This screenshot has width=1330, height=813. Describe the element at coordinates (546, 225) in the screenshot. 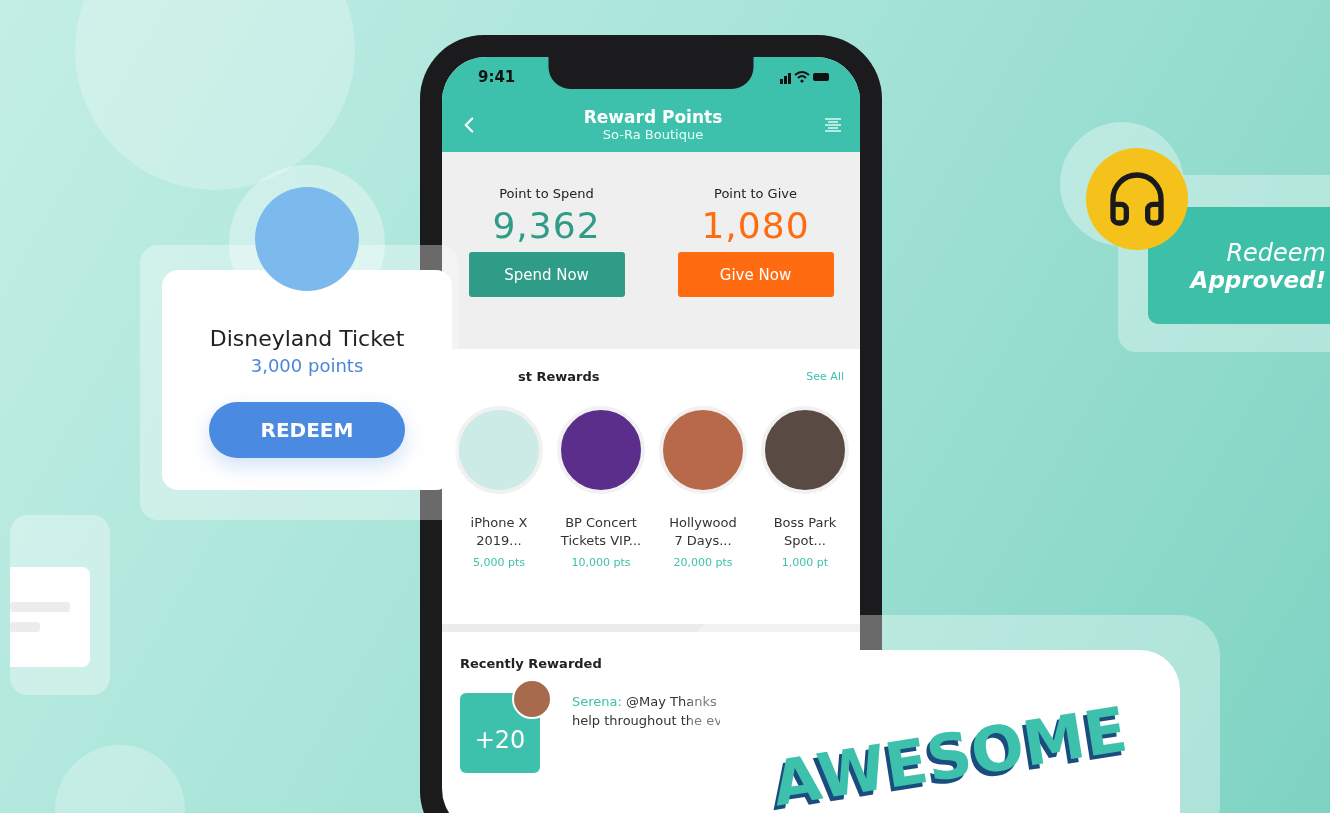

I see `balance-value: 9,362` at that location.